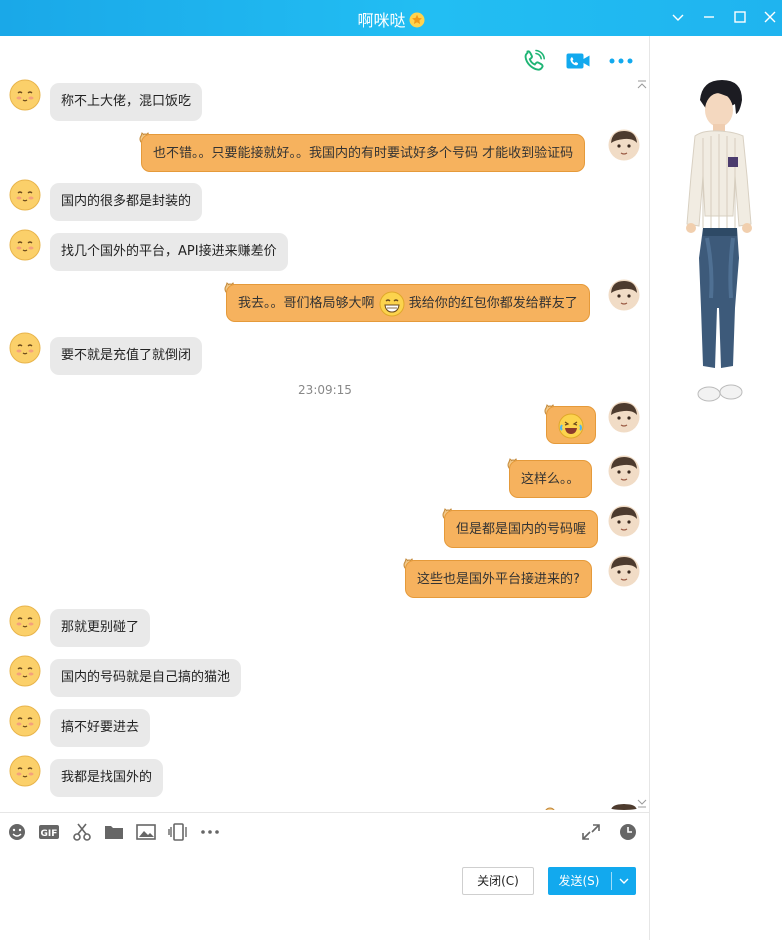  I want to click on message-text: 那就更别碰了, so click(100, 627).